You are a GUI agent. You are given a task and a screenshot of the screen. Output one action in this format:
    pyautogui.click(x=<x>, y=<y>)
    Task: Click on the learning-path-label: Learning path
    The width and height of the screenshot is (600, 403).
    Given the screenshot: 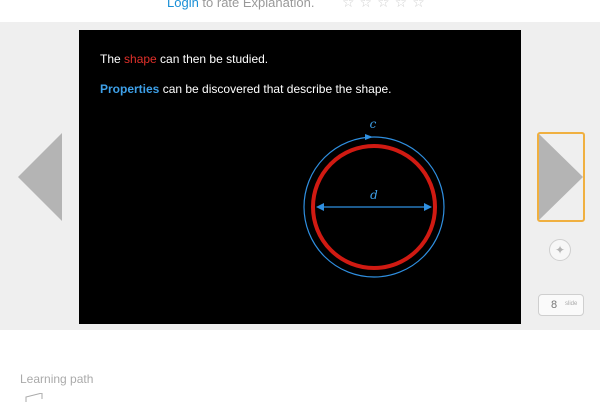 What is the action you would take?
    pyautogui.click(x=57, y=379)
    